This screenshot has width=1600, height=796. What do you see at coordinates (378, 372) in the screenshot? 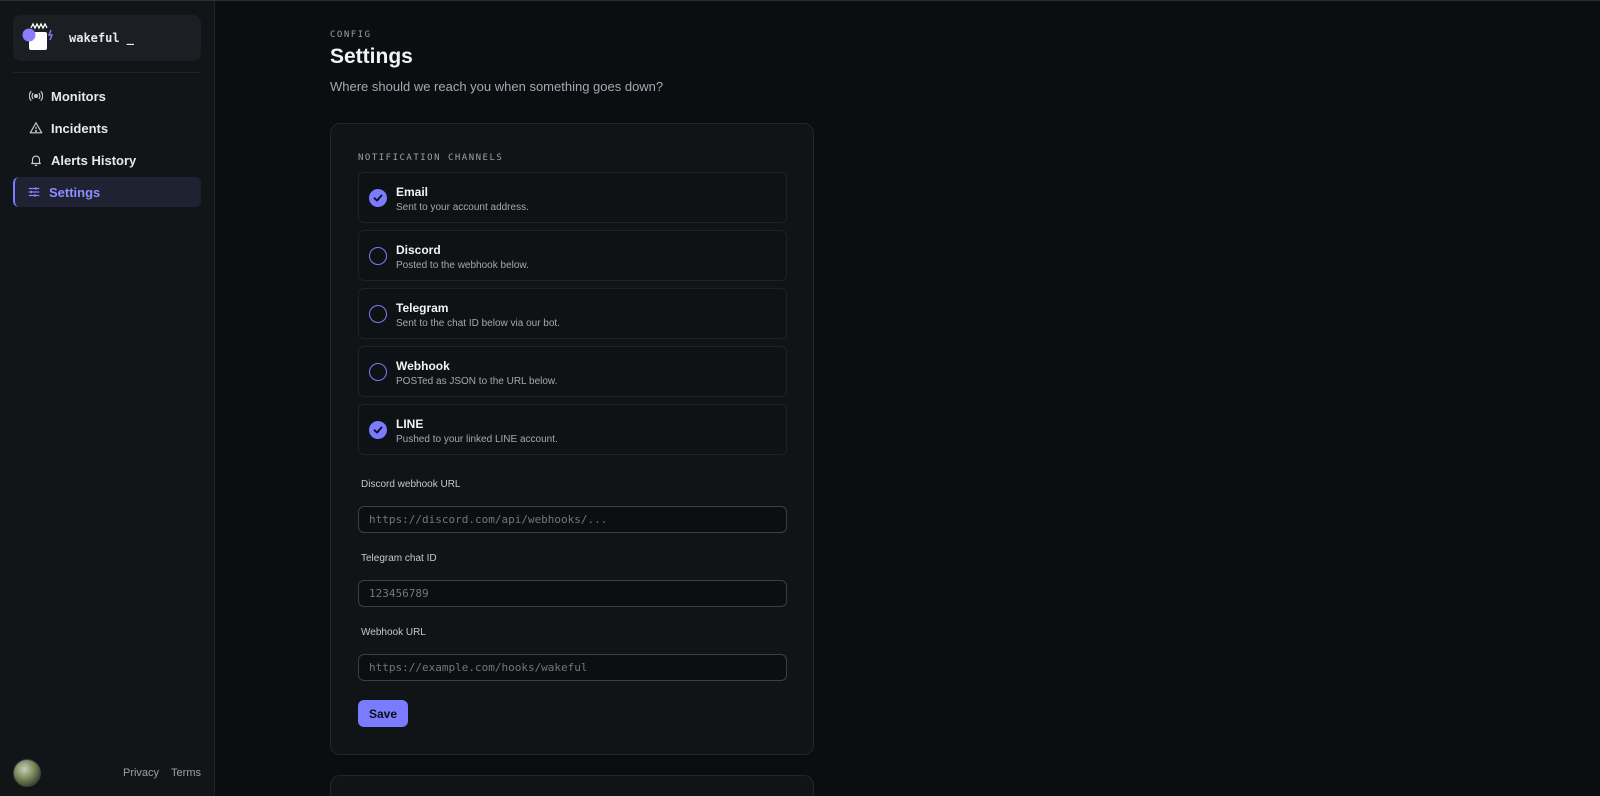
I see `checkbox-webhook` at bounding box center [378, 372].